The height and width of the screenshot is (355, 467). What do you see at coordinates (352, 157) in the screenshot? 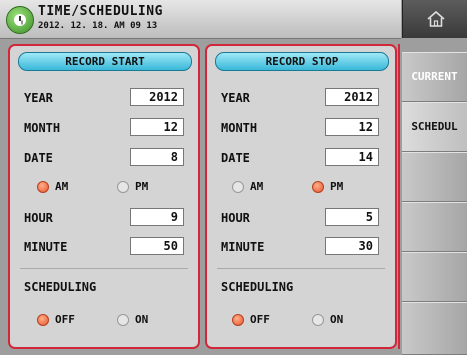
I see `stop-date-field: 14` at bounding box center [352, 157].